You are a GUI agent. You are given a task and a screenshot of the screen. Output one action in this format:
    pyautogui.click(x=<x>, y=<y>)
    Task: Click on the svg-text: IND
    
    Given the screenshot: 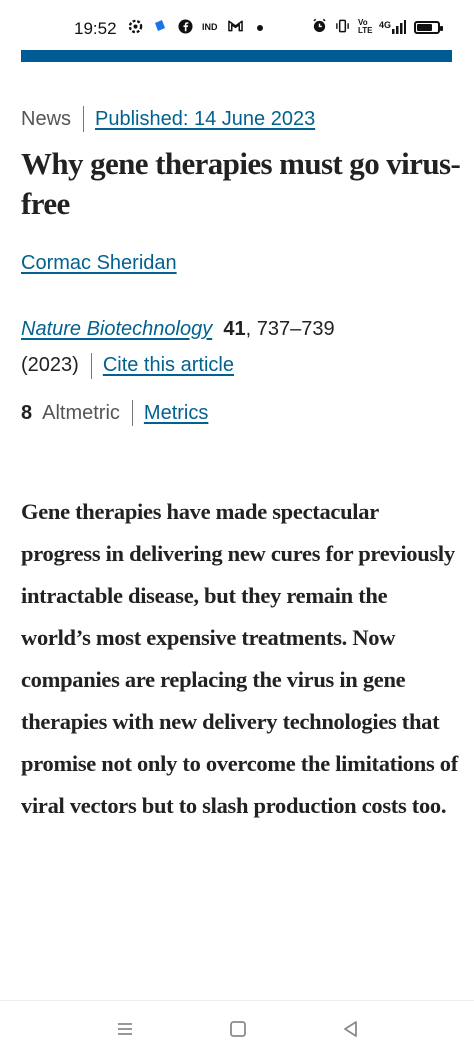 What is the action you would take?
    pyautogui.click(x=210, y=27)
    